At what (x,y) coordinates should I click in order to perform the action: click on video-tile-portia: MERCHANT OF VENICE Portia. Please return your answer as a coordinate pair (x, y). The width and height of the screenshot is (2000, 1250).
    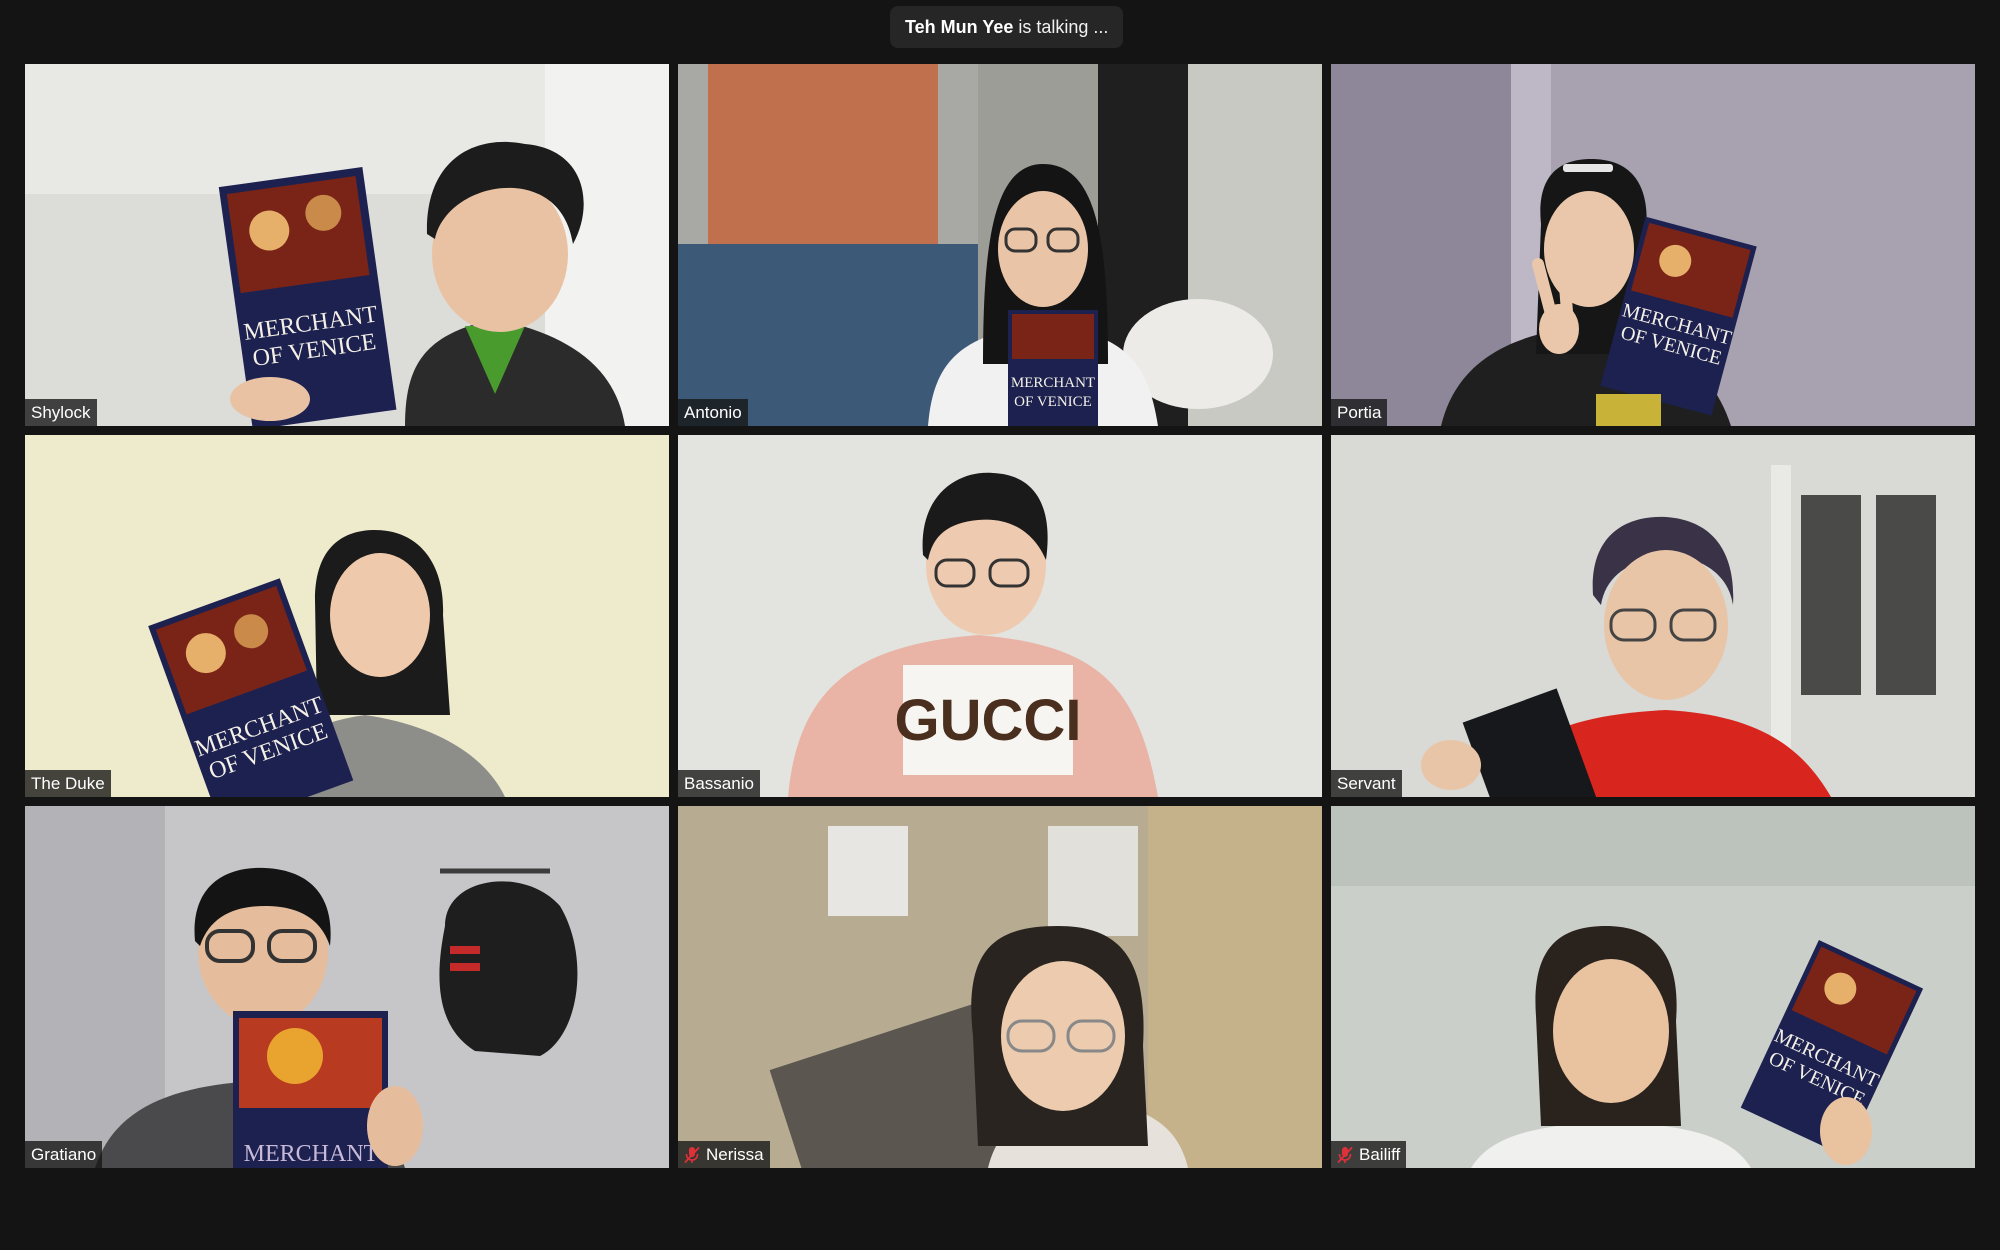
    Looking at the image, I should click on (1653, 245).